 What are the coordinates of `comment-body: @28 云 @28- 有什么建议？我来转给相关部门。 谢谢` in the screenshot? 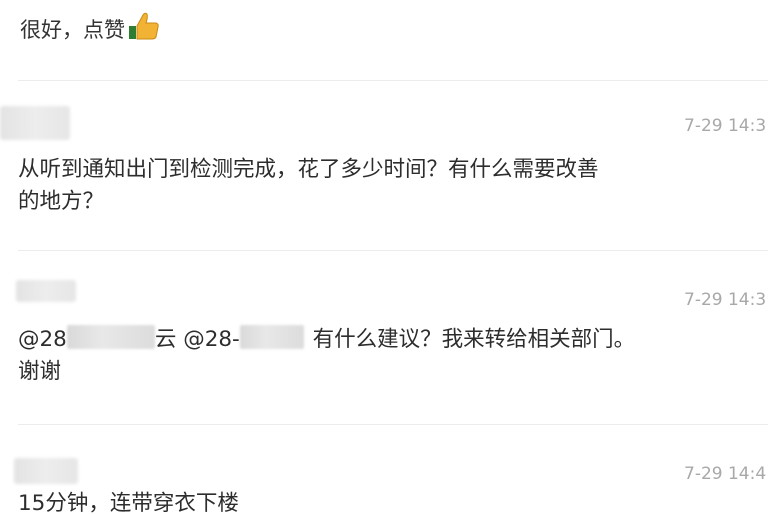 It's located at (378, 356).